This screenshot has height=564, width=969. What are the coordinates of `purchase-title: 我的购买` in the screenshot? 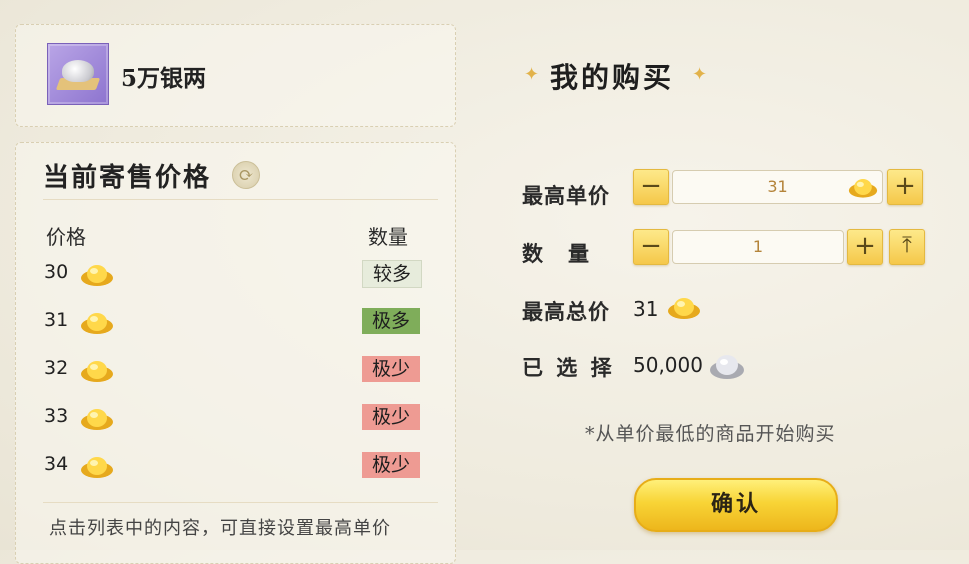 It's located at (612, 77).